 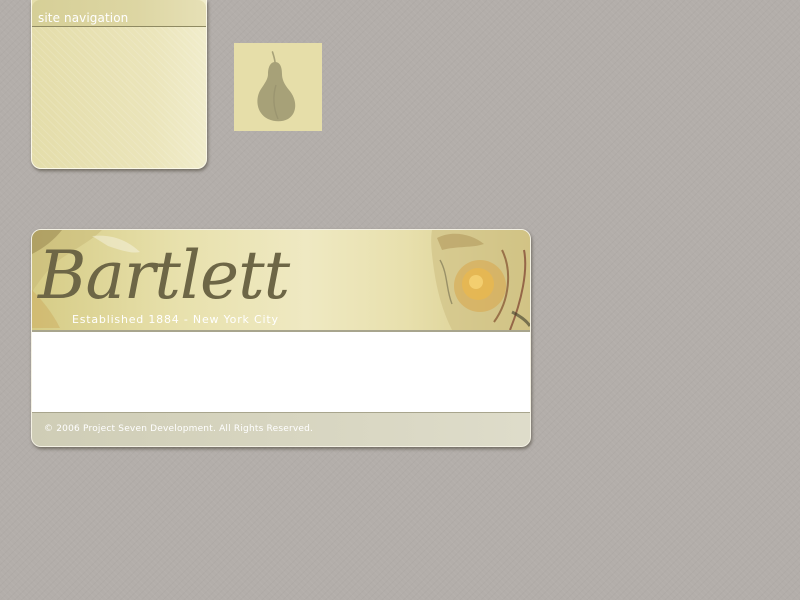 What do you see at coordinates (83, 18) in the screenshot?
I see `site-navigation-heading: site navigation` at bounding box center [83, 18].